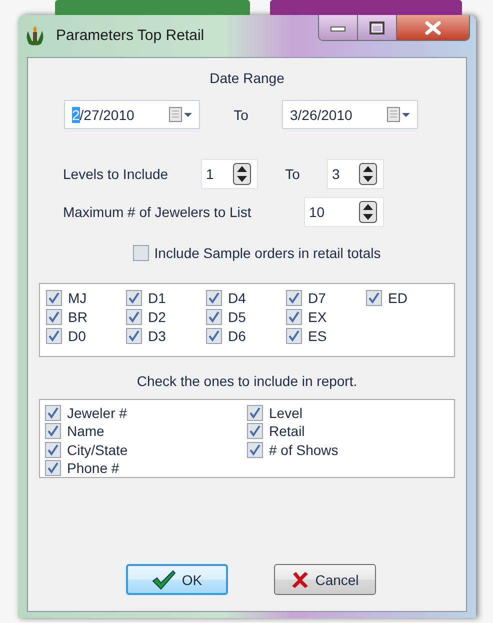 The width and height of the screenshot is (493, 623). Describe the element at coordinates (344, 212) in the screenshot. I see `spin-field: 10` at that location.